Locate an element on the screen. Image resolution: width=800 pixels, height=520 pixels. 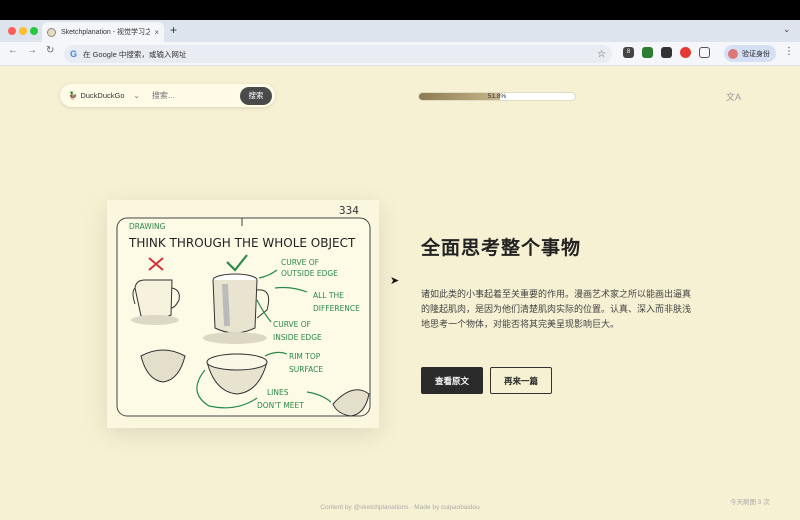
extension-store-icon is located at coordinates (666, 52).